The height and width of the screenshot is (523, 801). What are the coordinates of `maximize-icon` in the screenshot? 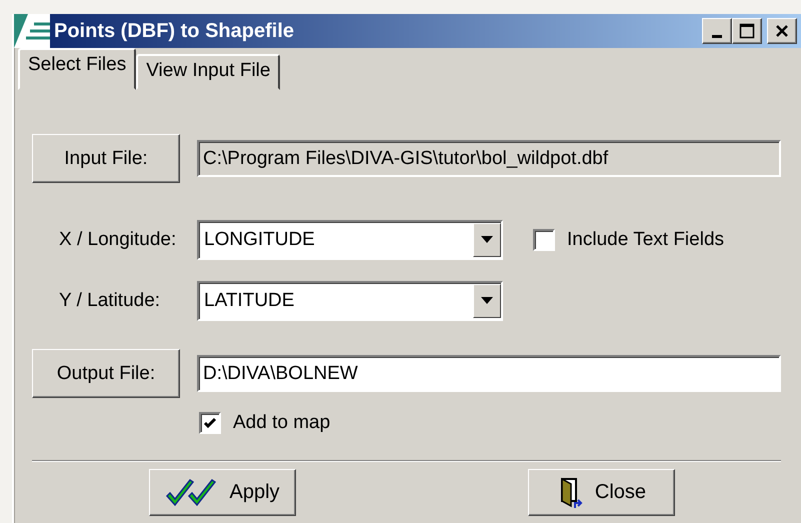 It's located at (747, 31).